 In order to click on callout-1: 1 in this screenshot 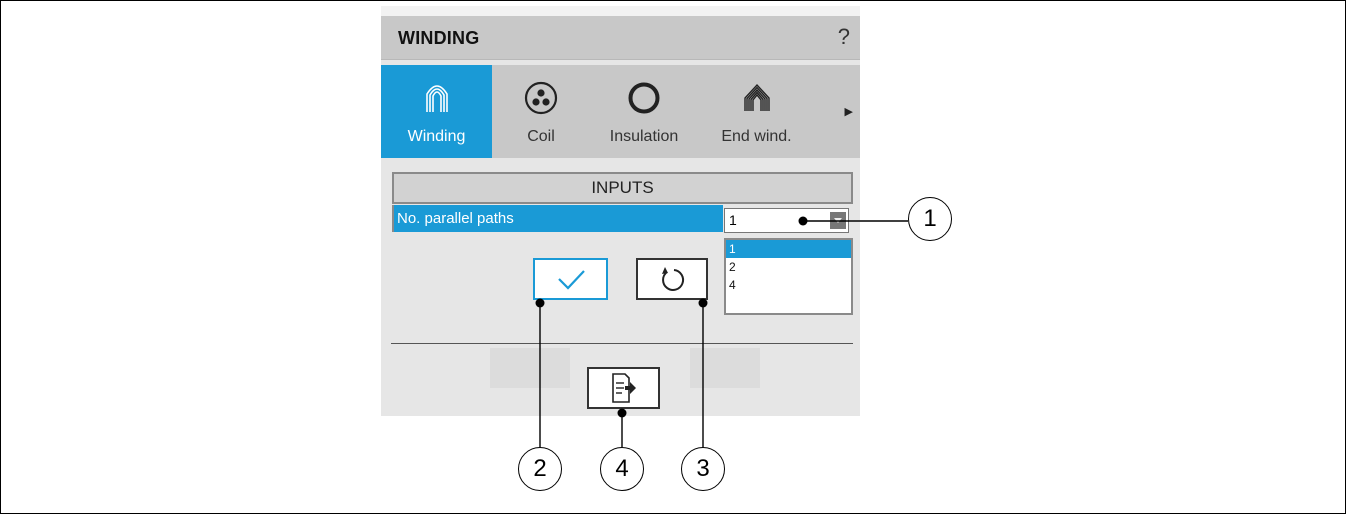, I will do `click(930, 219)`.